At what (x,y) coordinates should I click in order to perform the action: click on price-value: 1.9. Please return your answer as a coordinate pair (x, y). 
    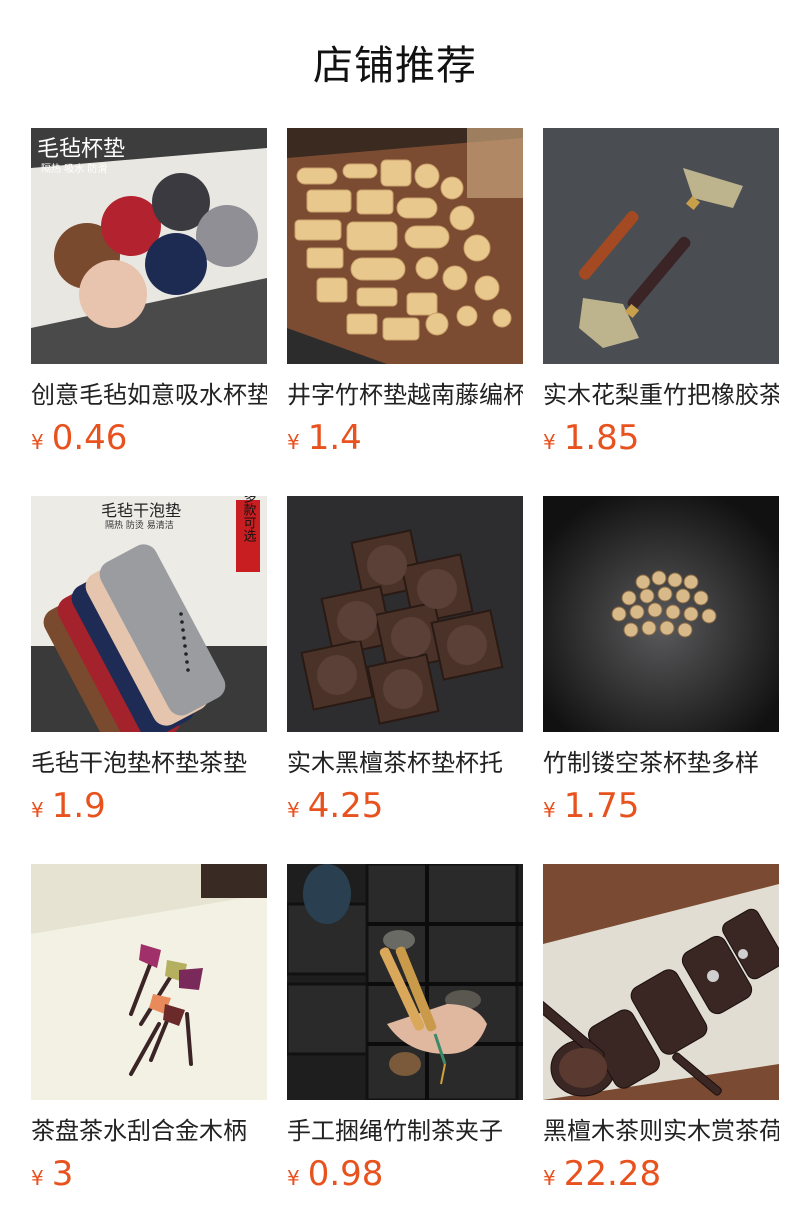
    Looking at the image, I should click on (78, 806).